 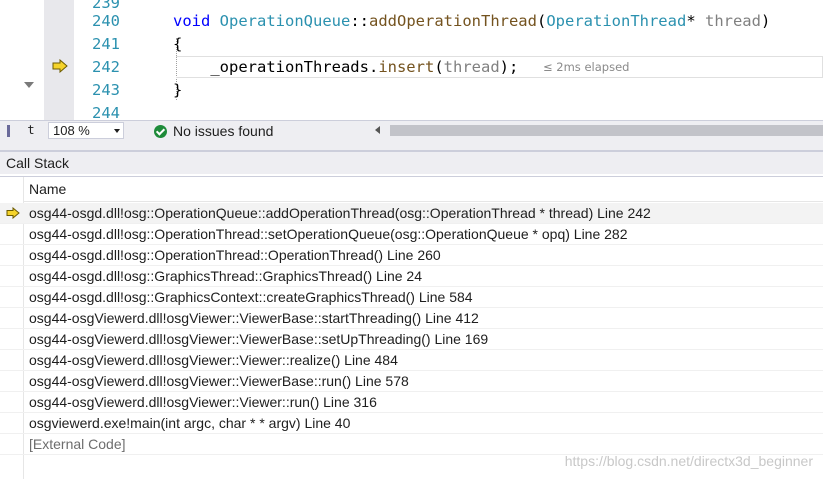 I want to click on perf-tip-elapsed: ≤ 2ms elapsed, so click(x=586, y=67).